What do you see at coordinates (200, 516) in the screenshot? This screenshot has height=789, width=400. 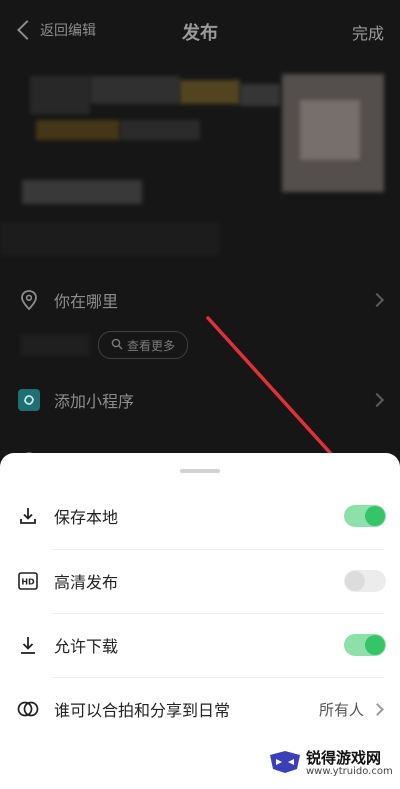 I see `save-local-row: 保存本地` at bounding box center [200, 516].